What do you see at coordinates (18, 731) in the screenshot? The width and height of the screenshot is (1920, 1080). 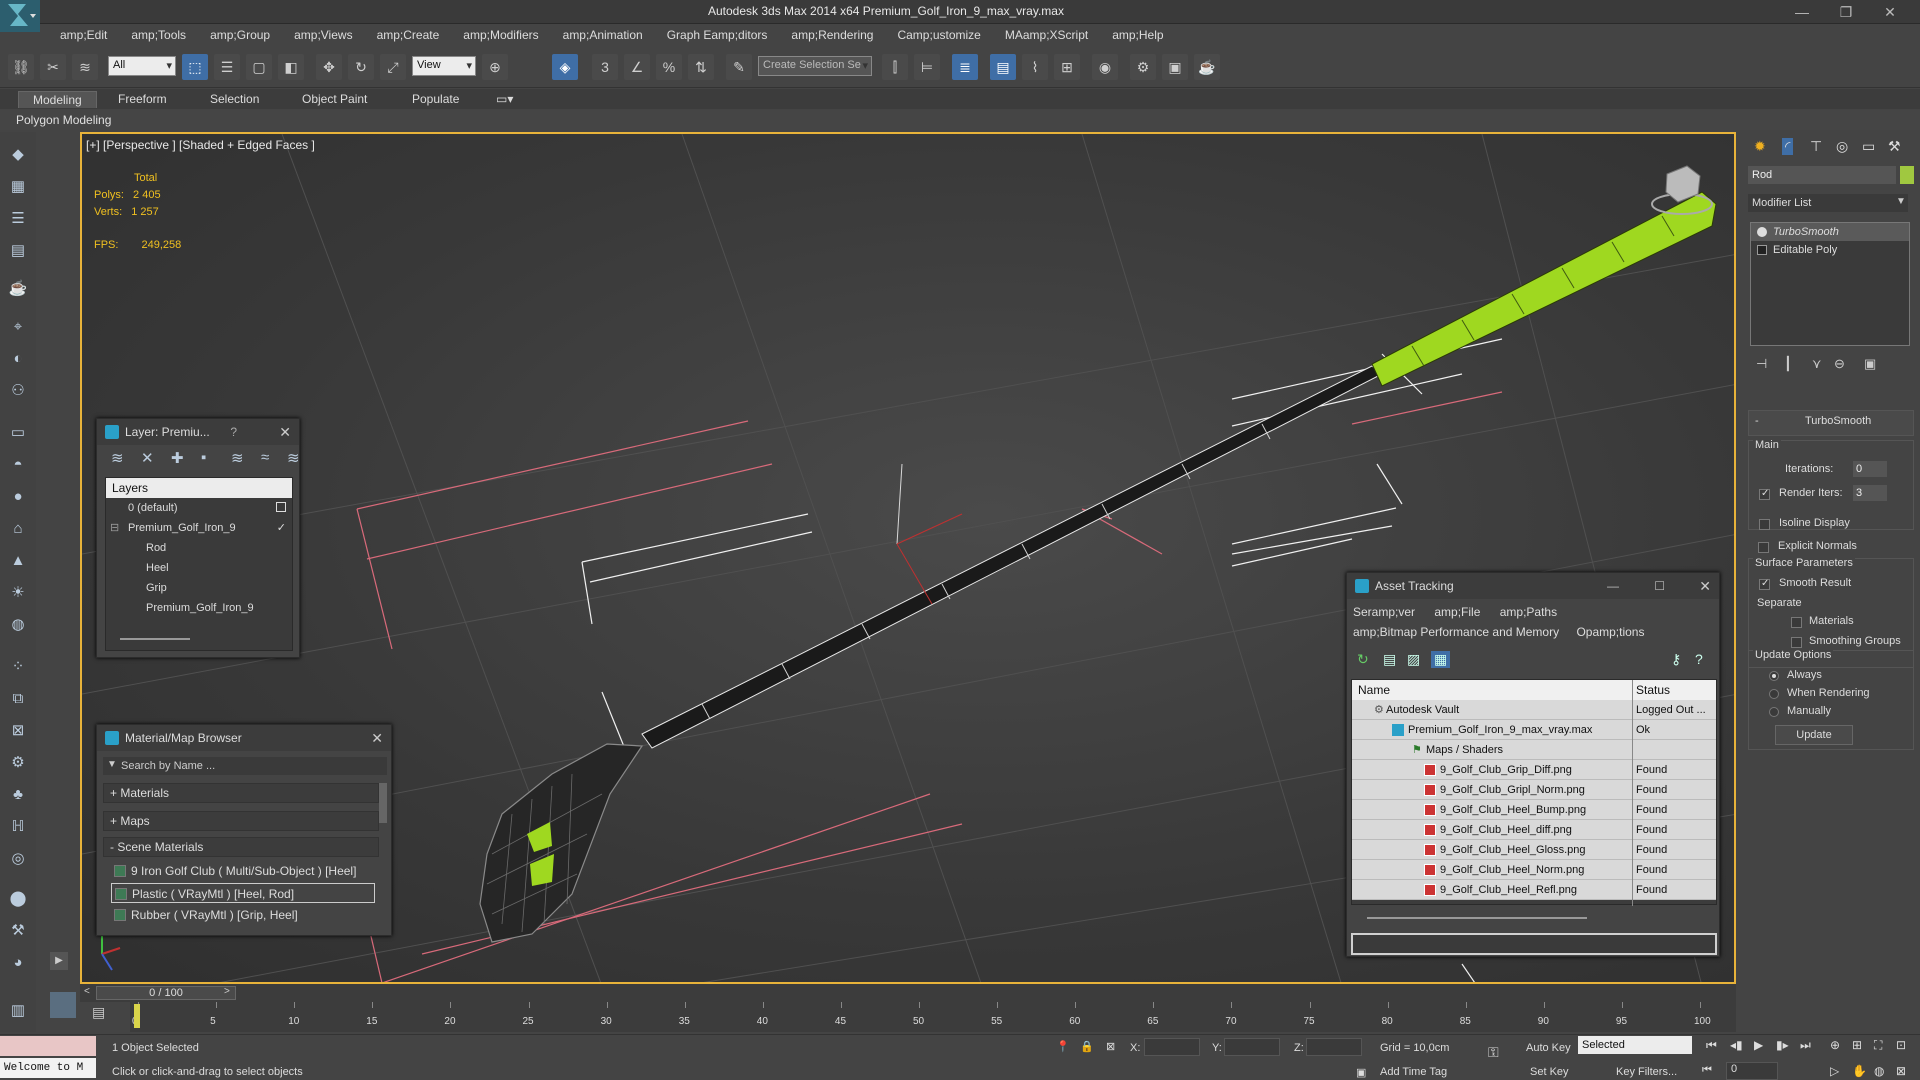 I see `helper-icon: ⊠` at bounding box center [18, 731].